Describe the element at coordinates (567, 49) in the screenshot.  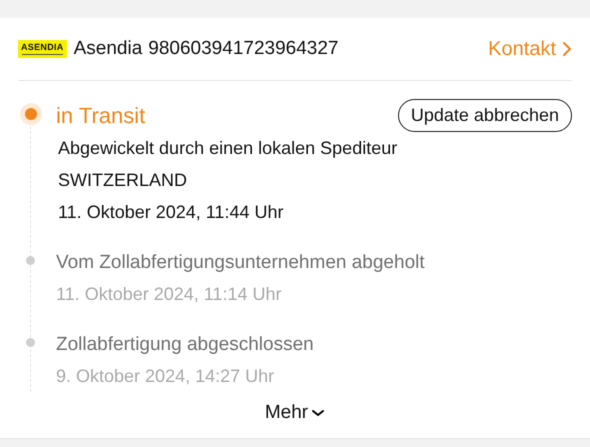
I see `chevron-right-icon` at that location.